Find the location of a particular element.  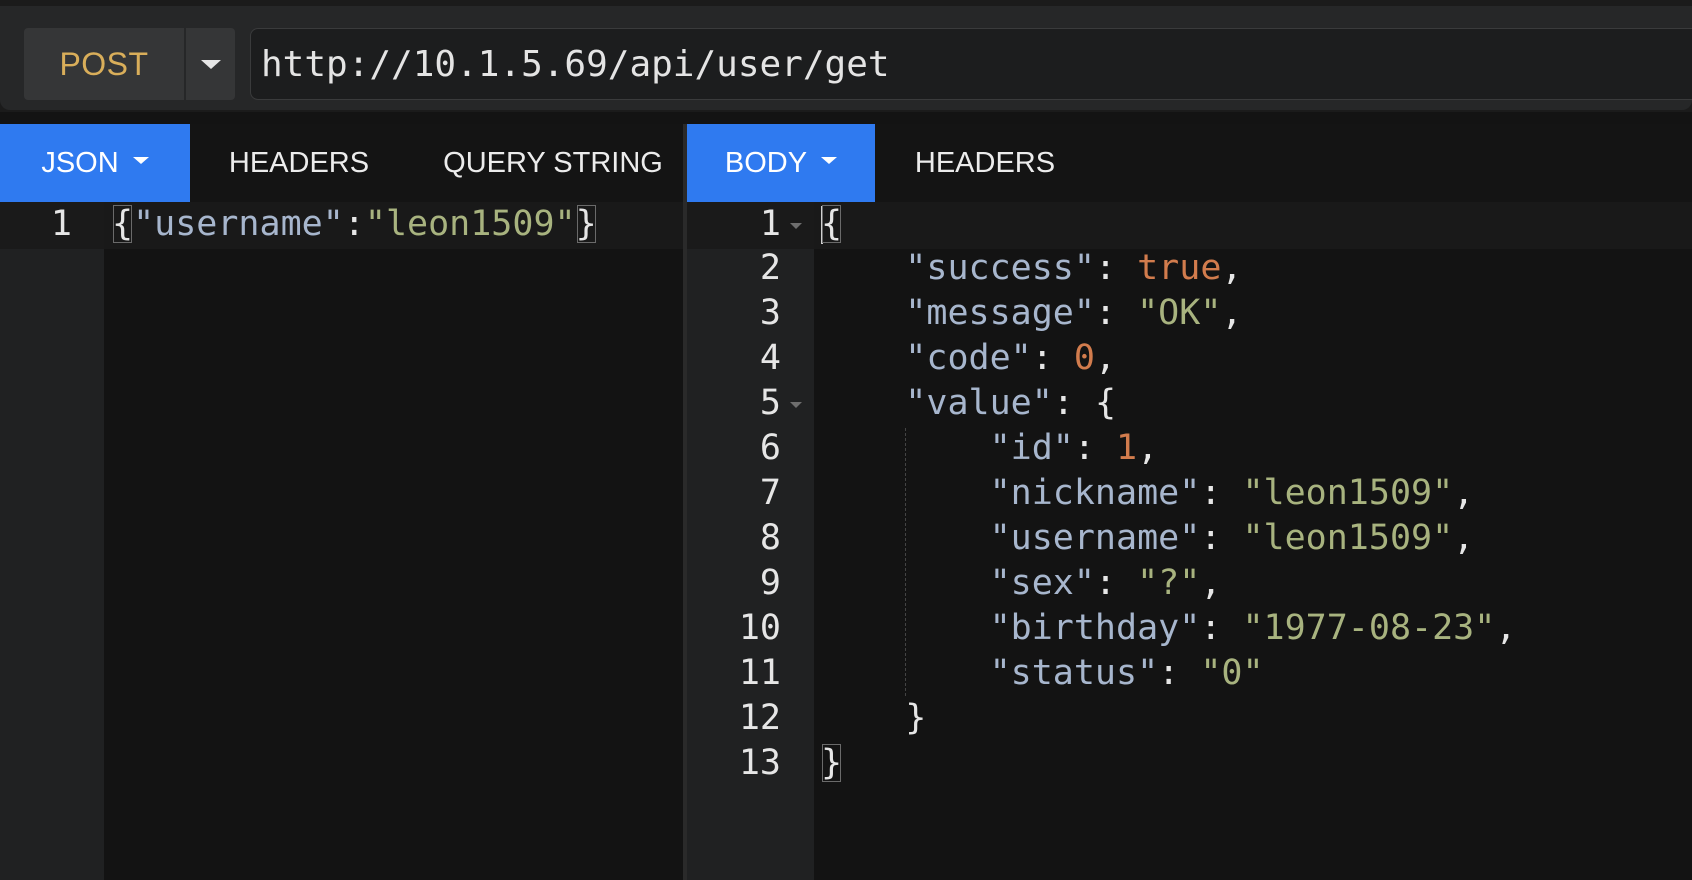

json-string: "0" is located at coordinates (1232, 673).